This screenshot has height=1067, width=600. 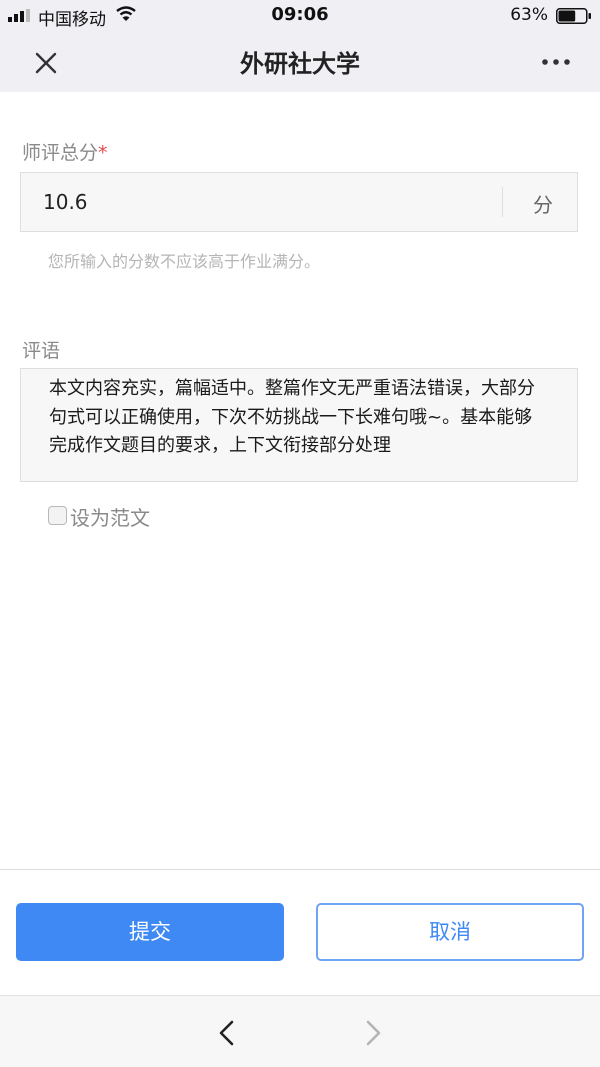 What do you see at coordinates (300, 15) in the screenshot?
I see `status-bar: 中国移动 09:06 63%` at bounding box center [300, 15].